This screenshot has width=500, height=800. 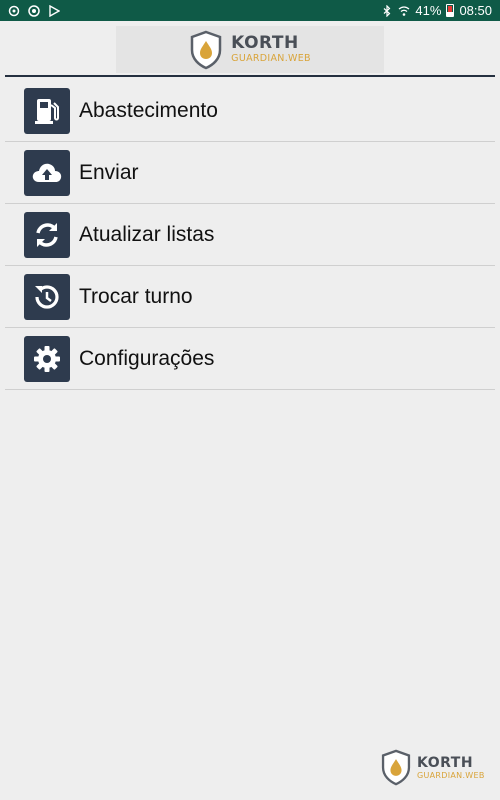 I want to click on refresh-icon, so click(x=47, y=234).